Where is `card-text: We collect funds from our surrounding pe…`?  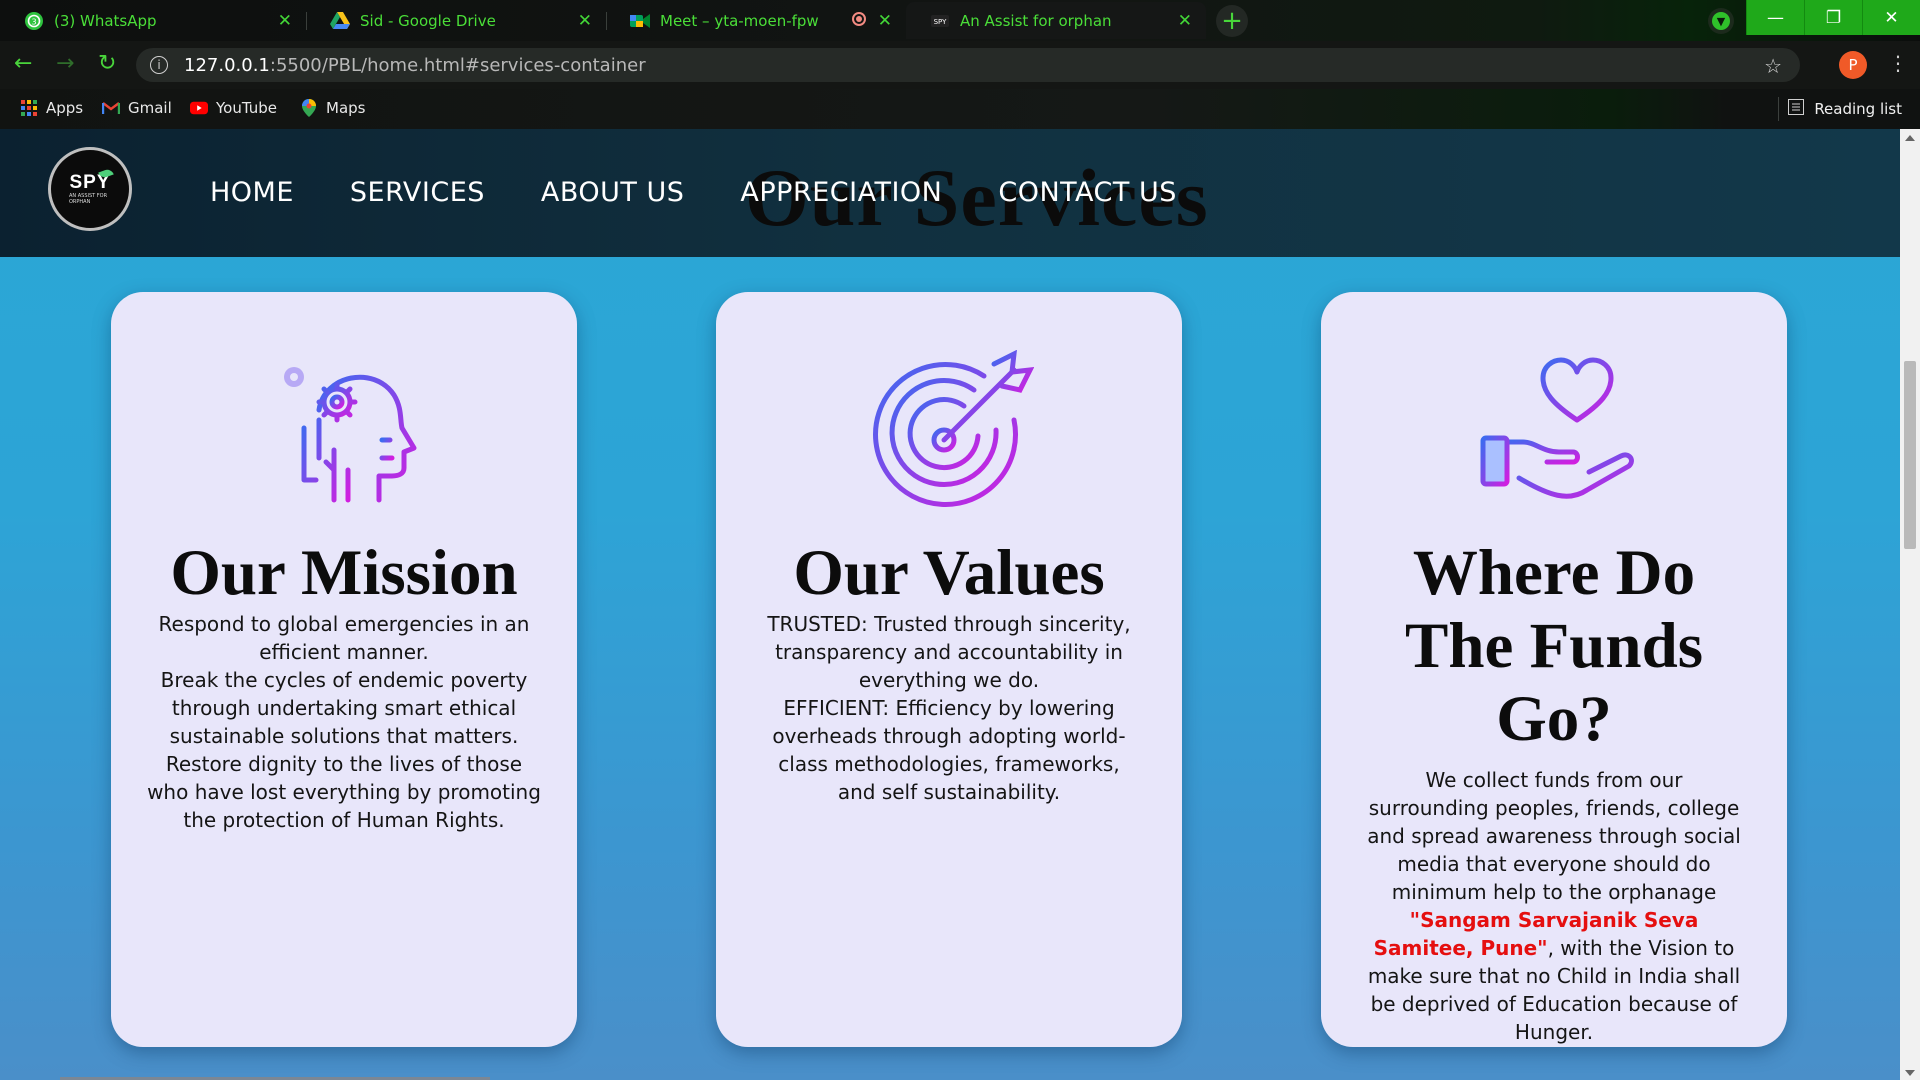
card-text: We collect funds from our surrounding pe… is located at coordinates (1554, 901).